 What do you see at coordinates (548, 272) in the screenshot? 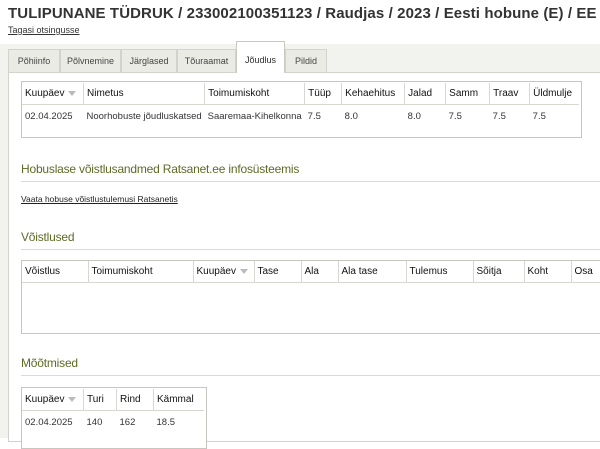
I see `column-header-place: Koht` at bounding box center [548, 272].